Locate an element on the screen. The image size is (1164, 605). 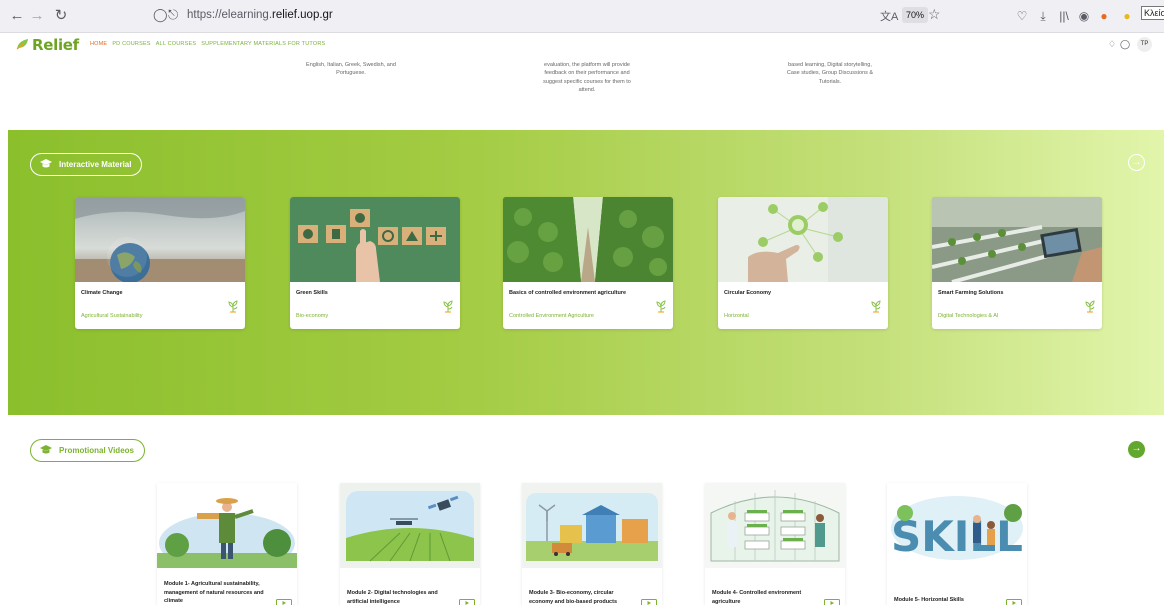
nav-home: HOME is located at coordinates (98, 44).